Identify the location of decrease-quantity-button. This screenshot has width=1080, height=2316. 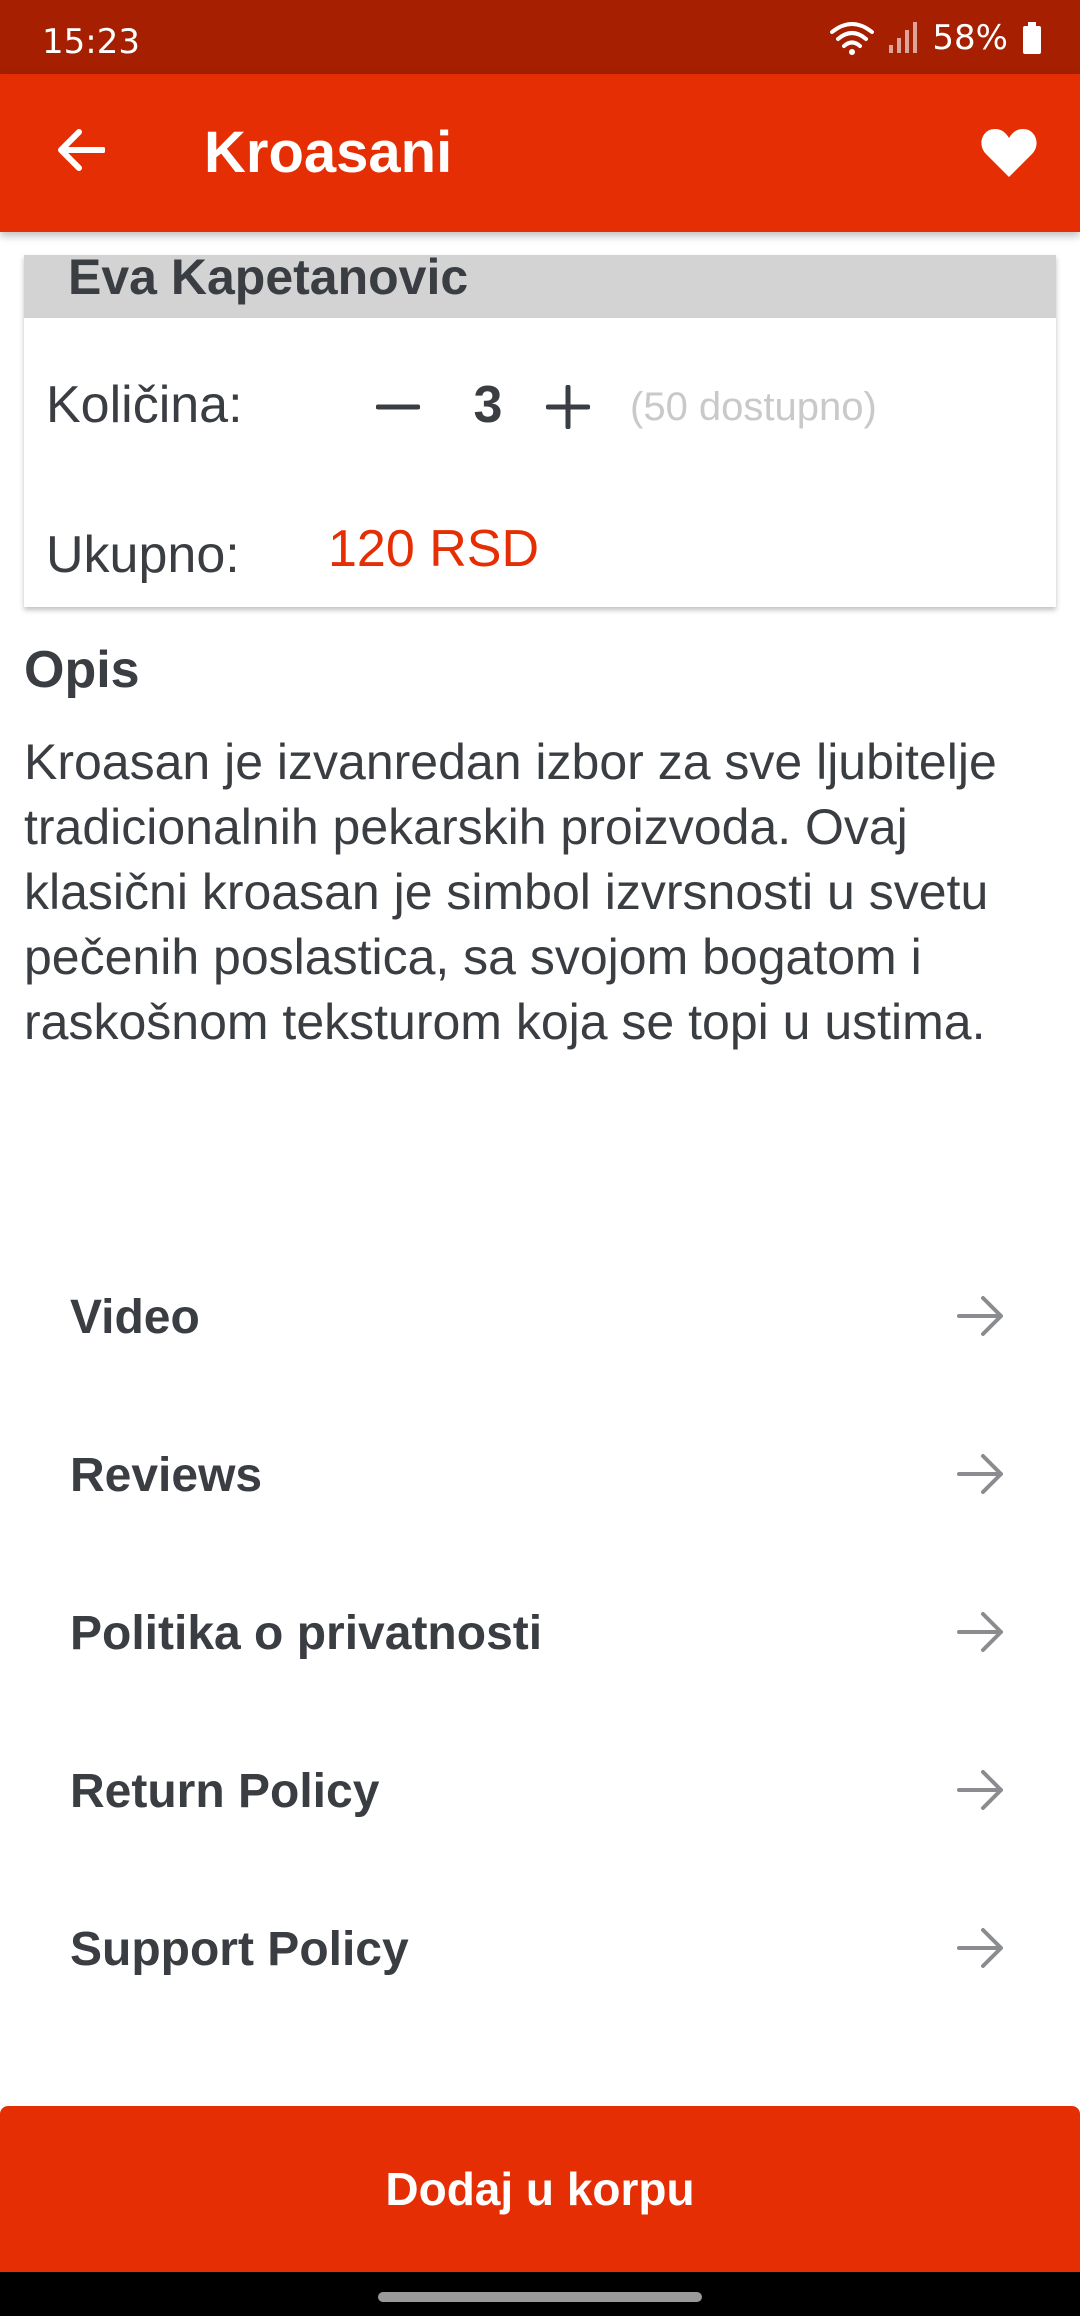
(398, 407).